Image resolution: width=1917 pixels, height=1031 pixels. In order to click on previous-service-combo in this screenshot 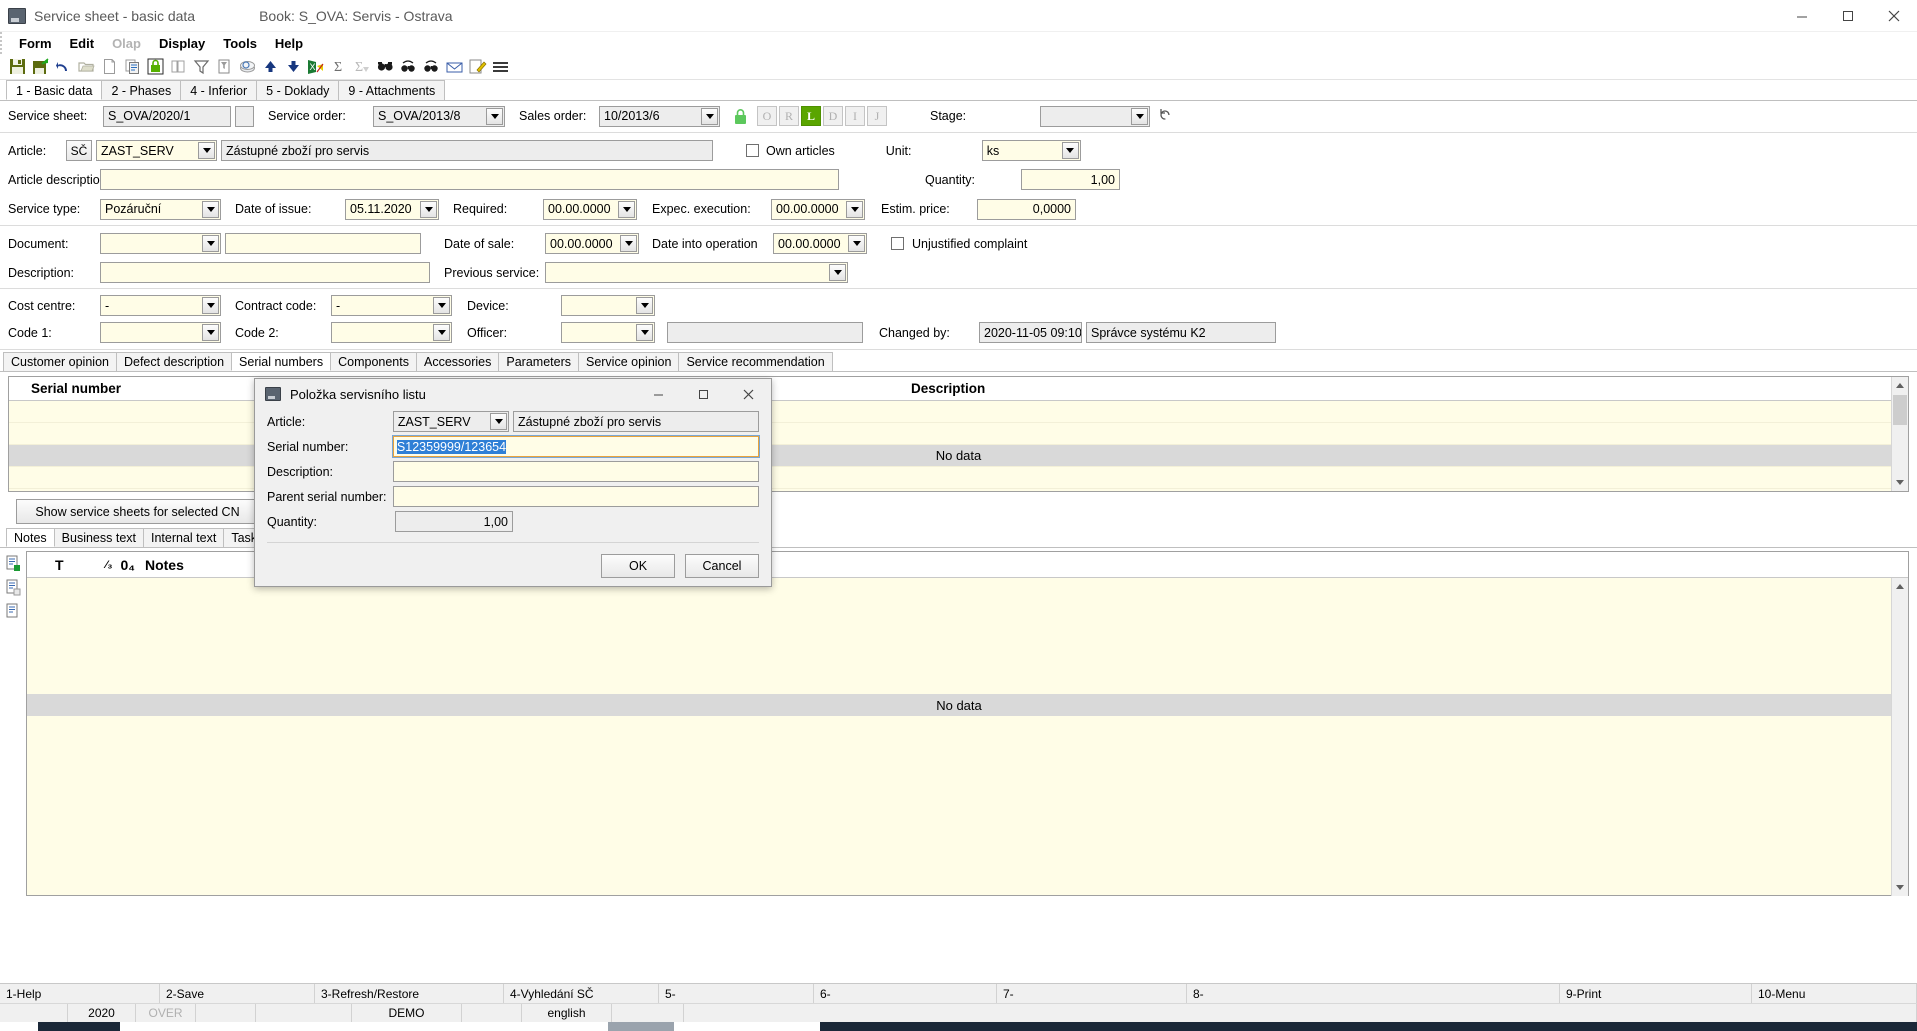, I will do `click(696, 272)`.